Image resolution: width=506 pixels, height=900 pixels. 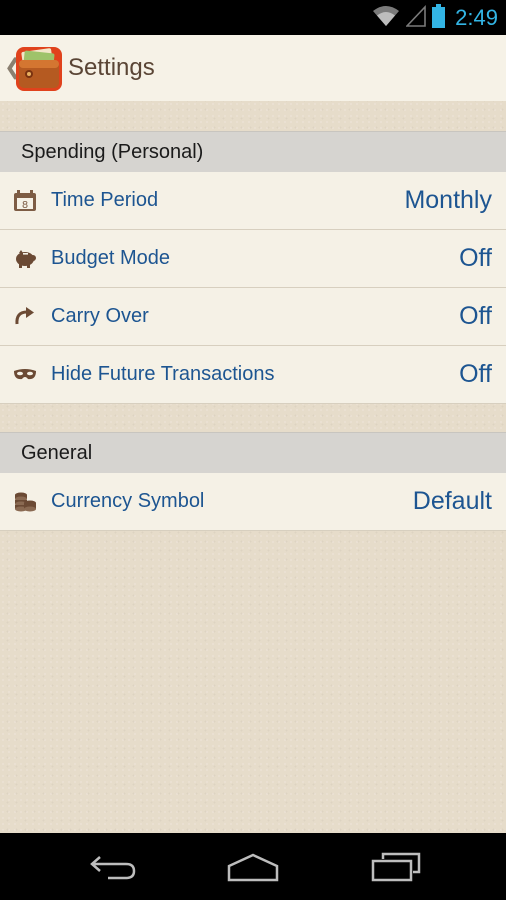 I want to click on clock: 2:49, so click(x=476, y=17).